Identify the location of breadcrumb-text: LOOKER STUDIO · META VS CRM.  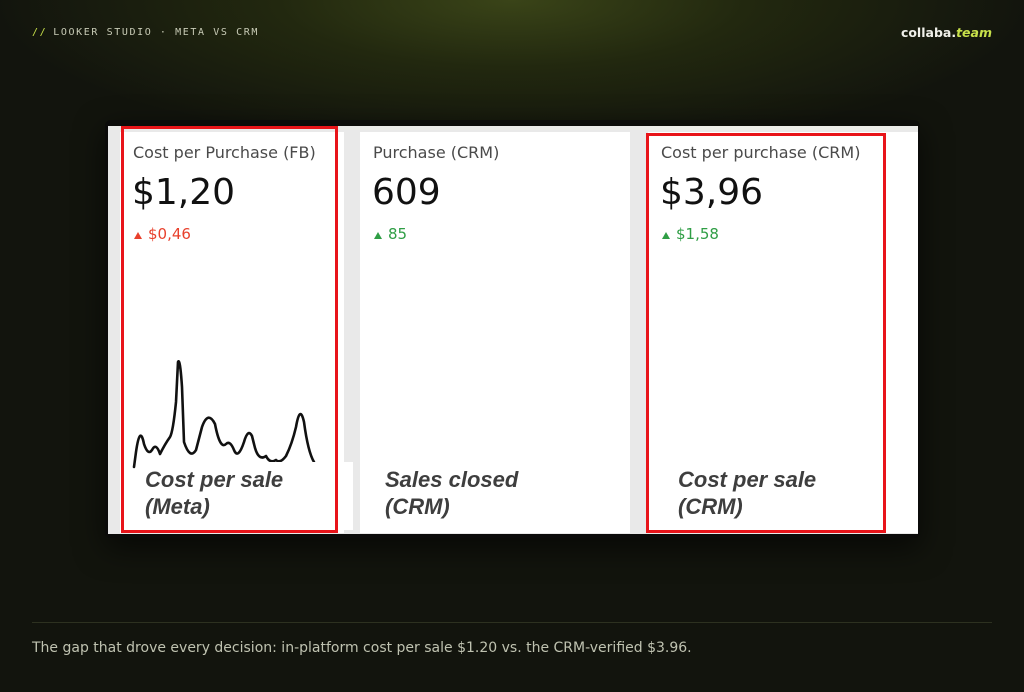
(156, 32).